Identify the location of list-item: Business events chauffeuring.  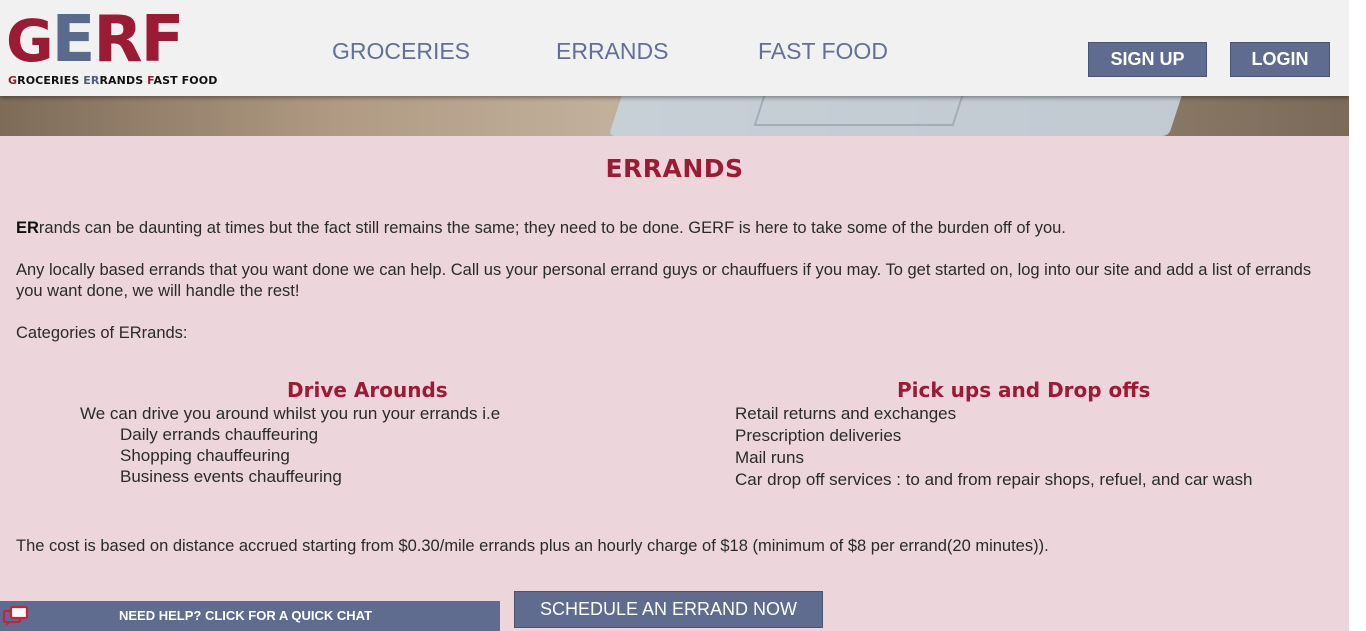
(231, 476).